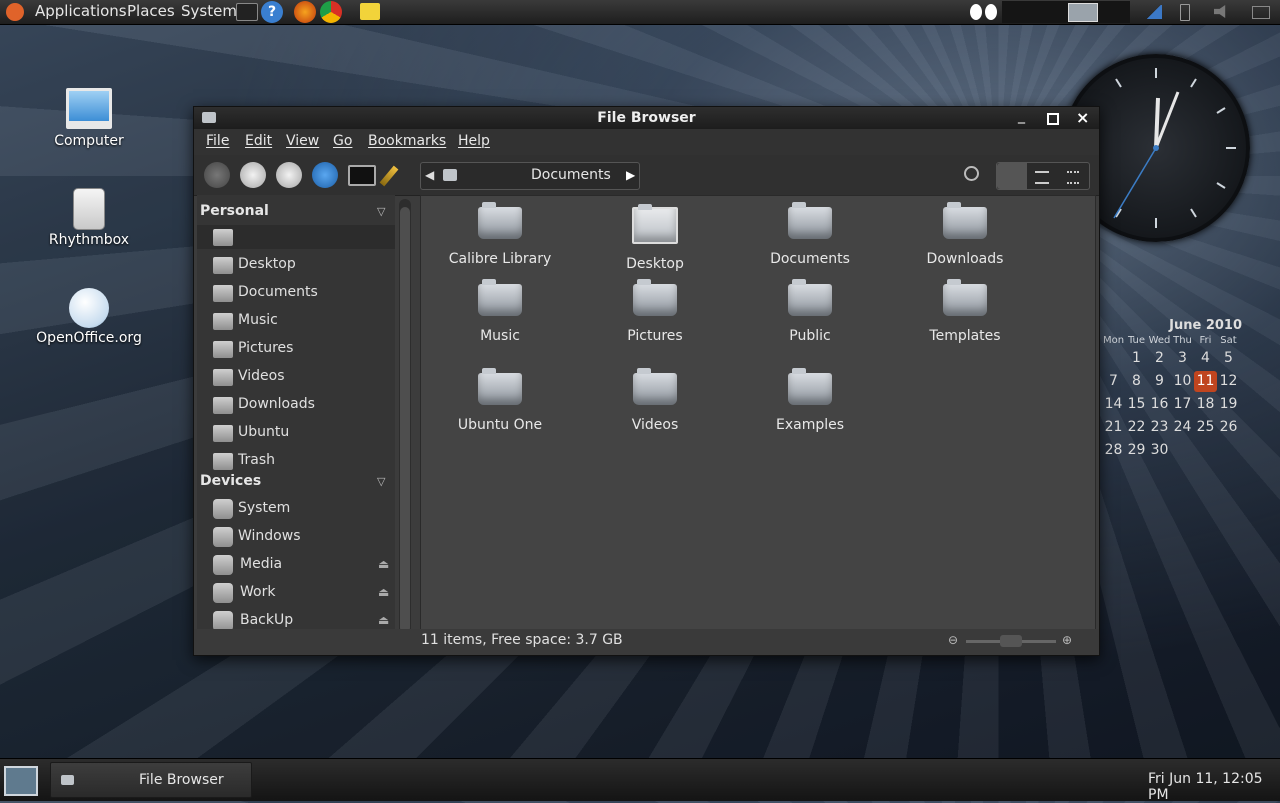  Describe the element at coordinates (1012, 176) in the screenshot. I see `icon-view-icon` at that location.